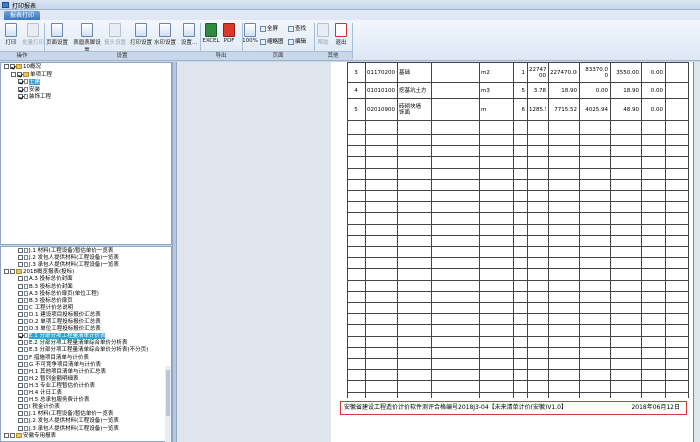  Describe the element at coordinates (19, 435) in the screenshot. I see `folder-icon` at that location.